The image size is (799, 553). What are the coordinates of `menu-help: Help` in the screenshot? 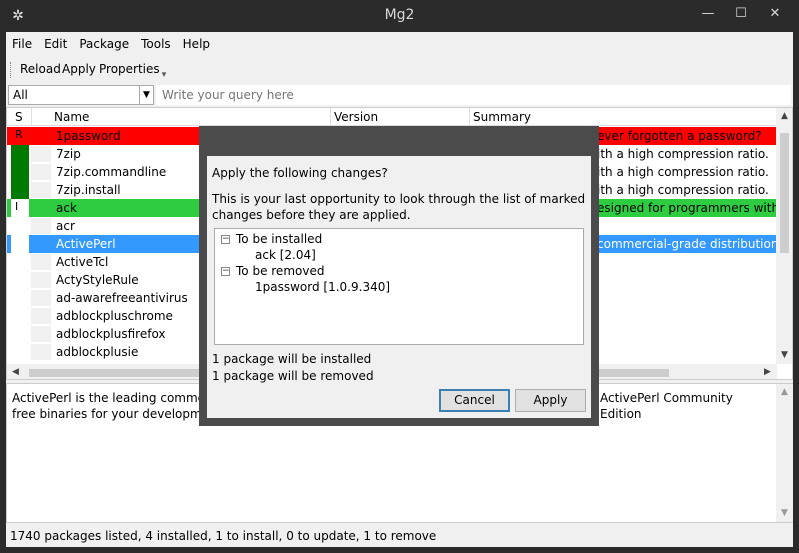 It's located at (196, 43).